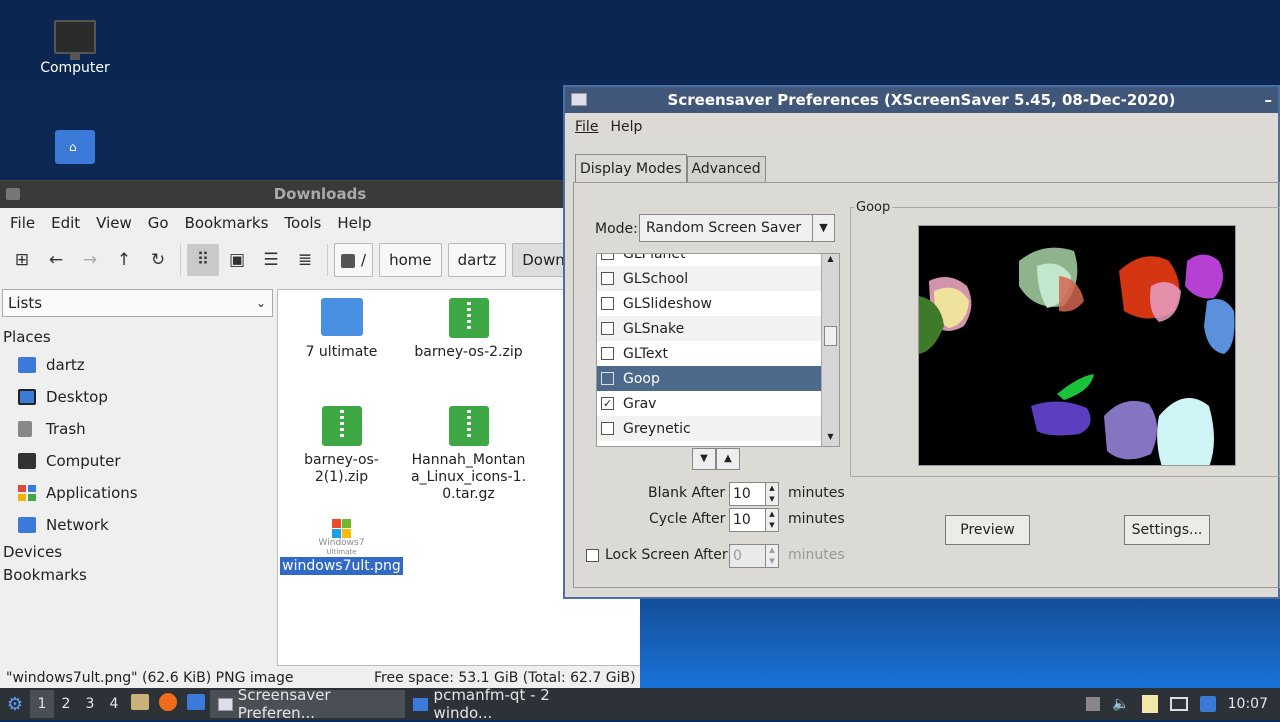  Describe the element at coordinates (830, 350) in the screenshot. I see `list-scrollbar: ▲ ▼` at that location.